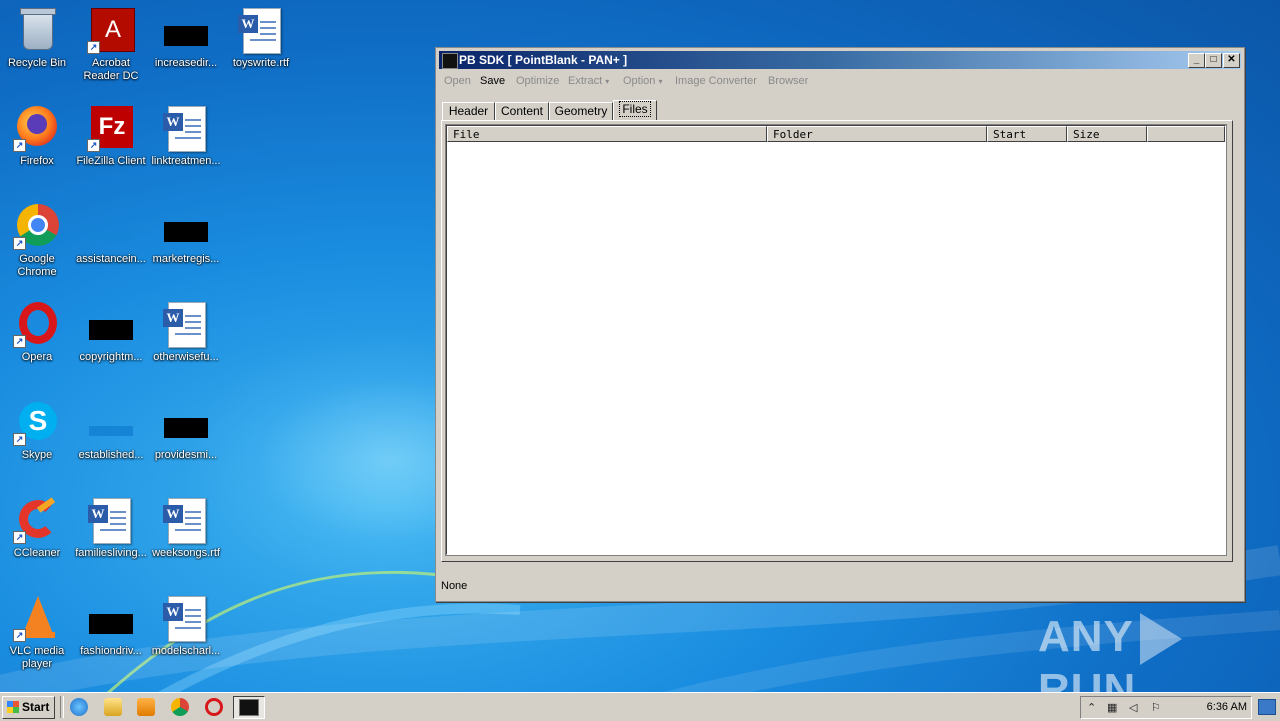 This screenshot has height=721, width=1280. What do you see at coordinates (62, 707) in the screenshot?
I see `taskbar-divider` at bounding box center [62, 707].